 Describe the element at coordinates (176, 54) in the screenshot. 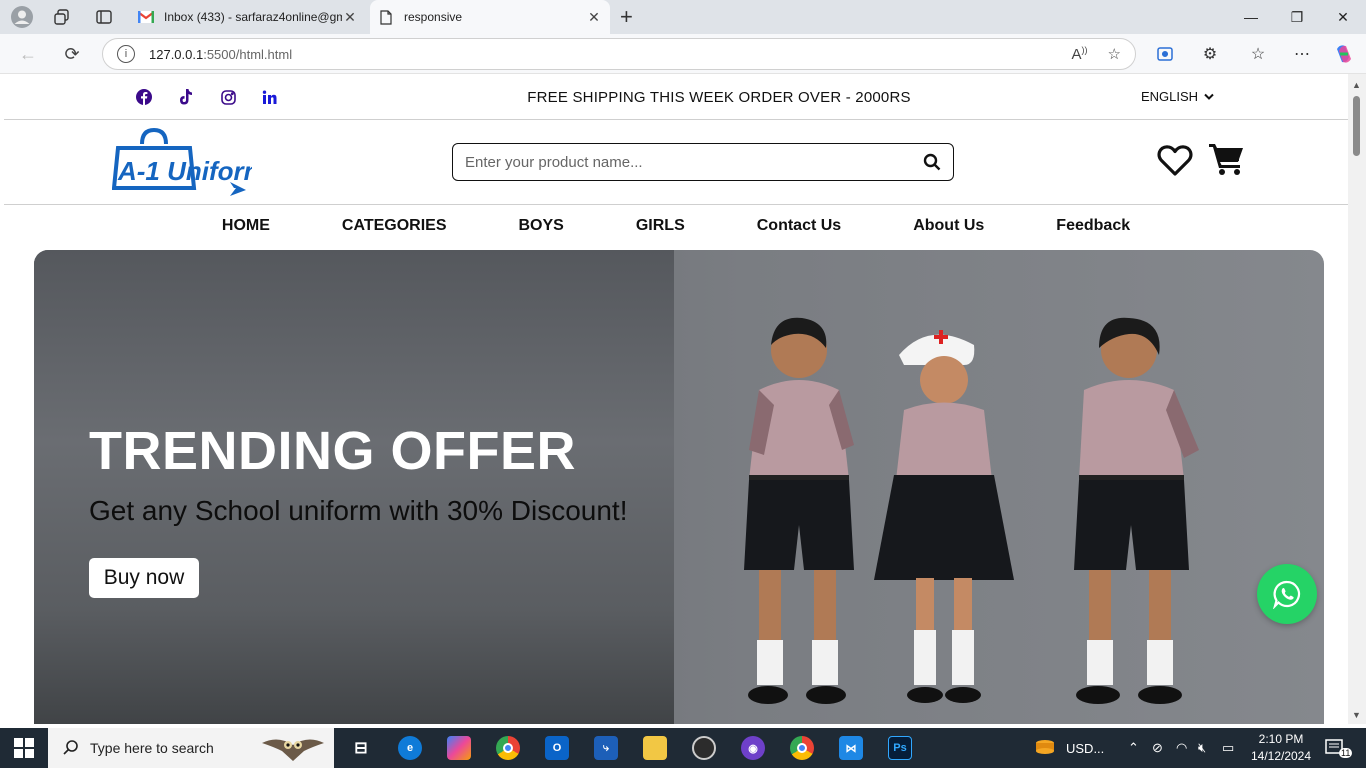

I see `url-host: 127.0.0.1` at that location.